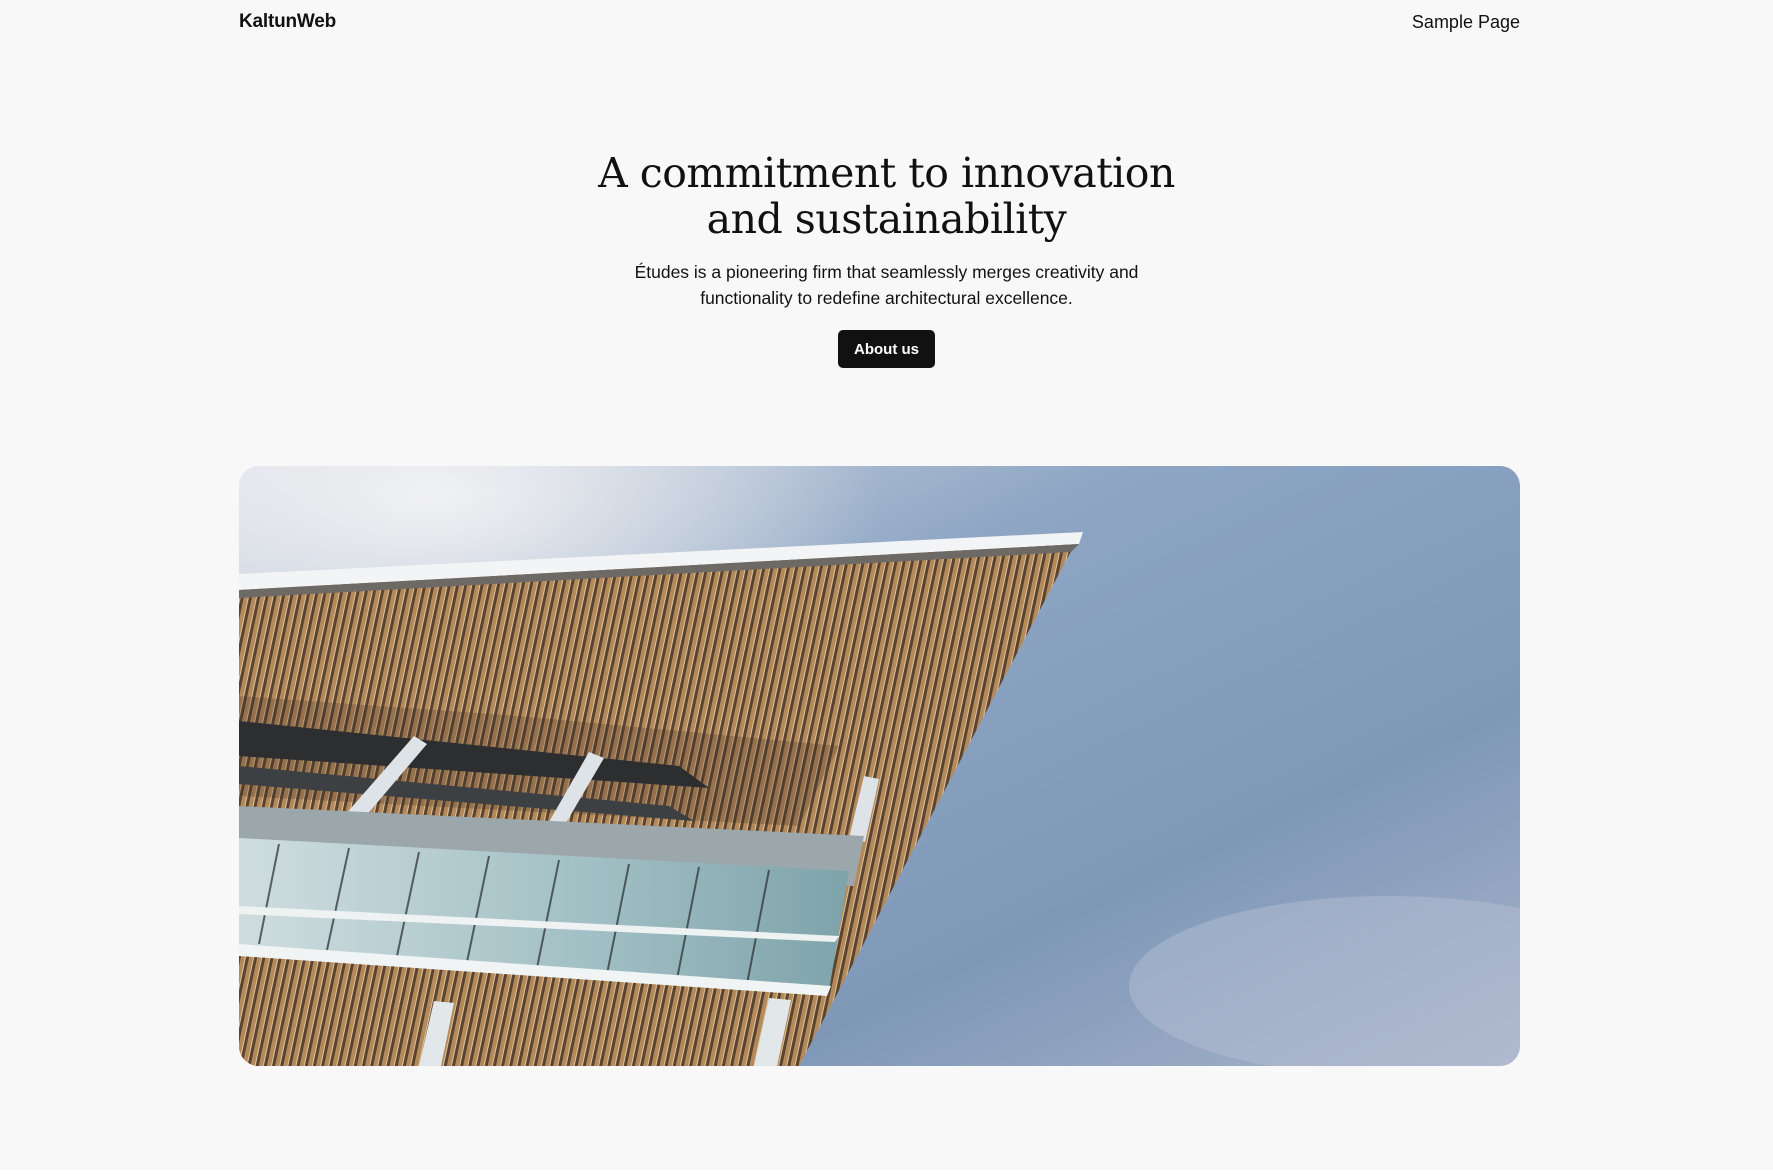  What do you see at coordinates (886, 349) in the screenshot?
I see `about-us-button: About us` at bounding box center [886, 349].